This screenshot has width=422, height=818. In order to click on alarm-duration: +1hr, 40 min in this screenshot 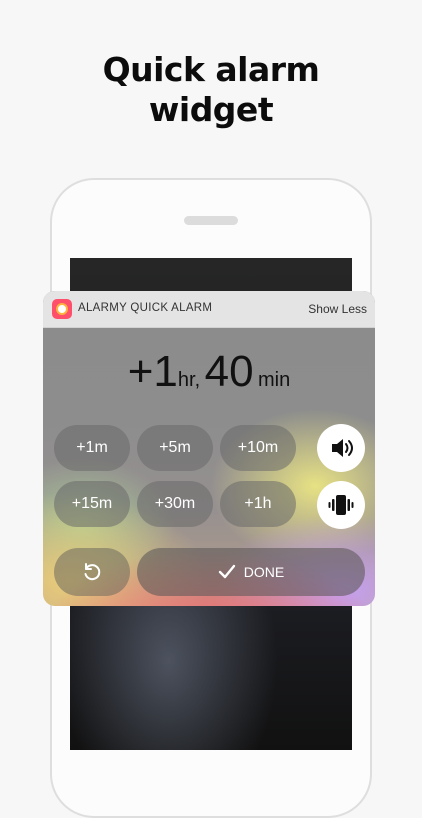, I will do `click(209, 372)`.